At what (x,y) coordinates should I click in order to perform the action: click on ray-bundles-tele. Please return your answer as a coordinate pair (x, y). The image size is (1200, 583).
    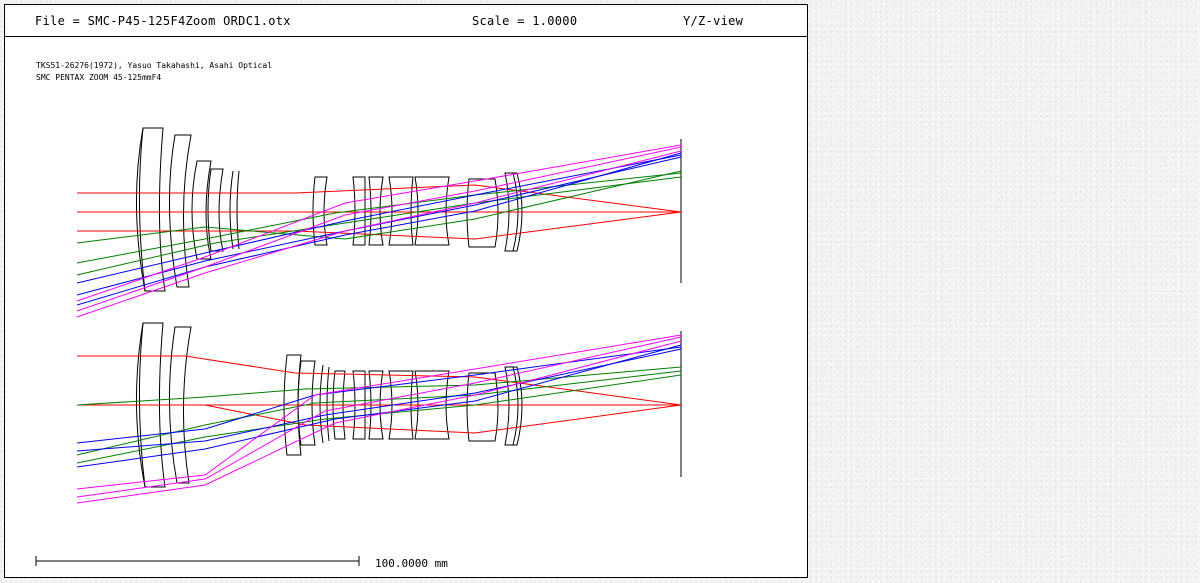
    Looking at the image, I should click on (379, 419).